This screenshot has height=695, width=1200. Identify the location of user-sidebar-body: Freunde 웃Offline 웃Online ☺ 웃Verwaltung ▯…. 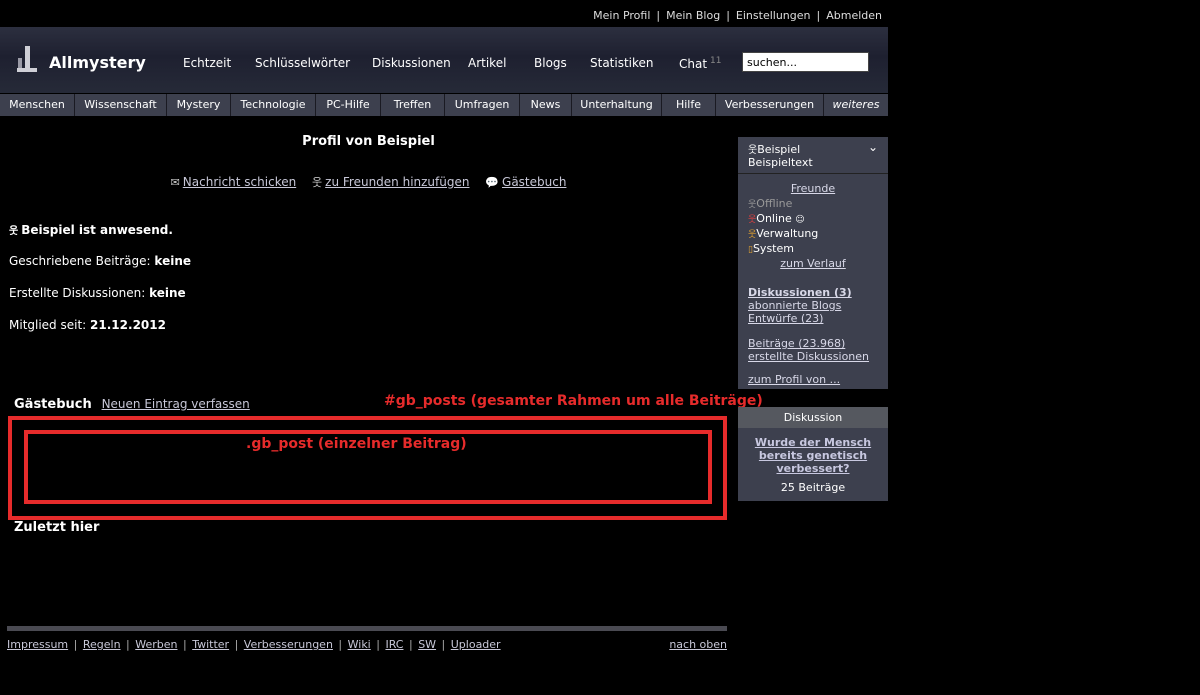
(813, 284).